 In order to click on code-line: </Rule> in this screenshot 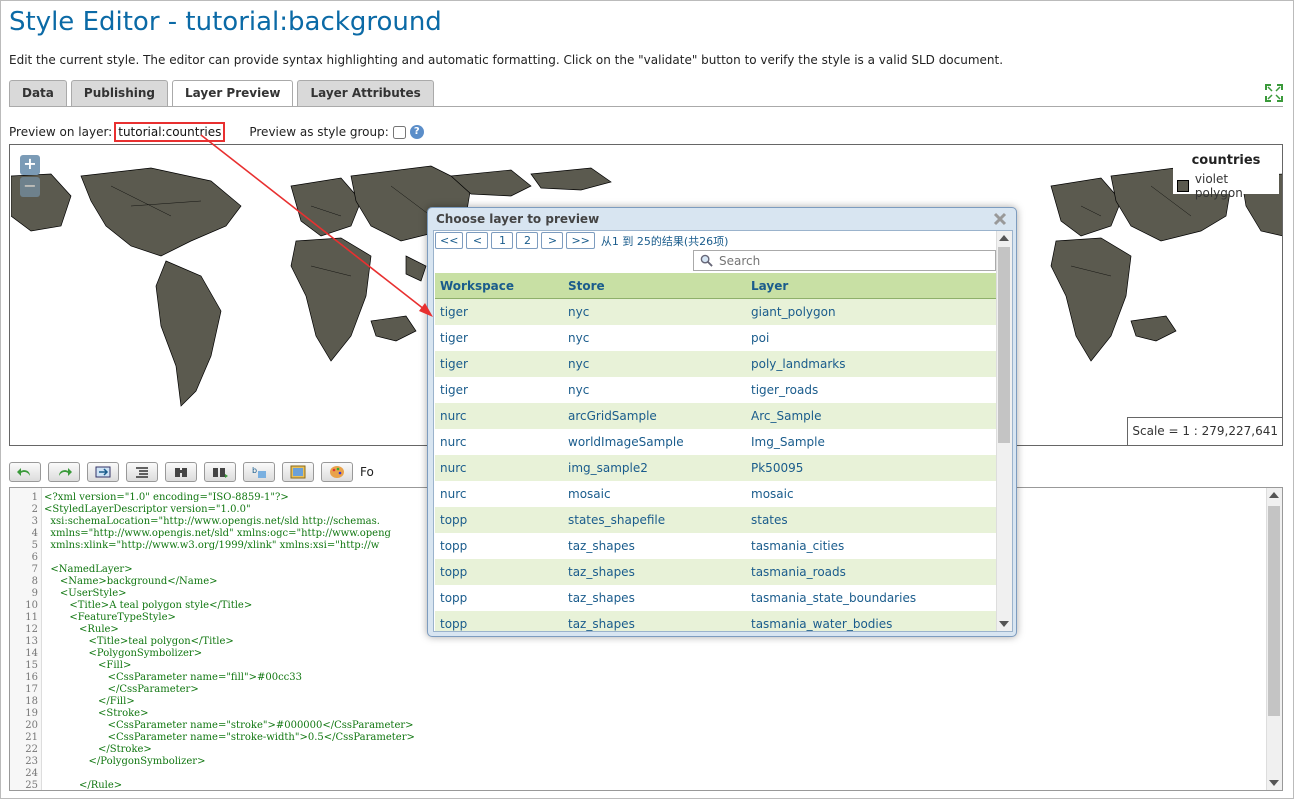, I will do `click(654, 785)`.